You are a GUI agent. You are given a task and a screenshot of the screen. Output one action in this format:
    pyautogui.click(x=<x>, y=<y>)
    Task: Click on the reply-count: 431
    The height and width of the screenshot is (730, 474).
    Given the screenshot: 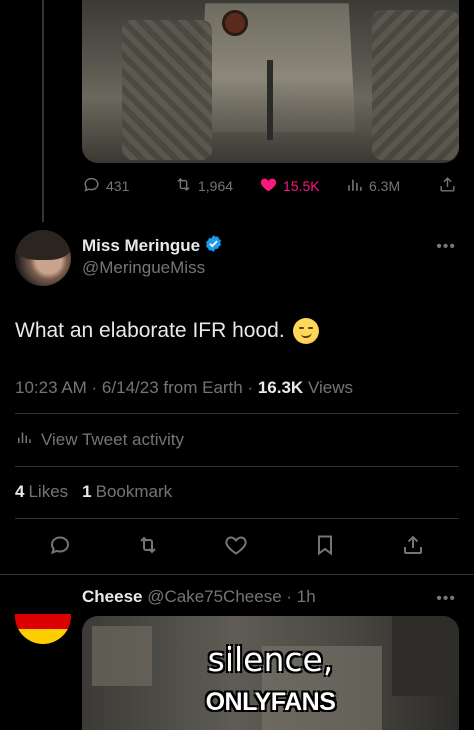 What is the action you would take?
    pyautogui.click(x=118, y=186)
    